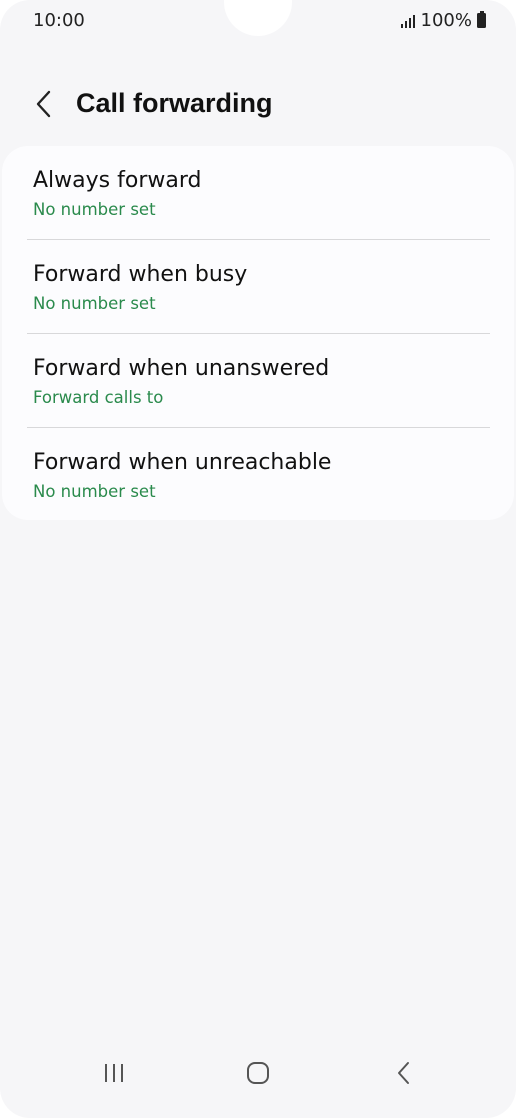  I want to click on item-subtitle: Forward calls to, so click(98, 397).